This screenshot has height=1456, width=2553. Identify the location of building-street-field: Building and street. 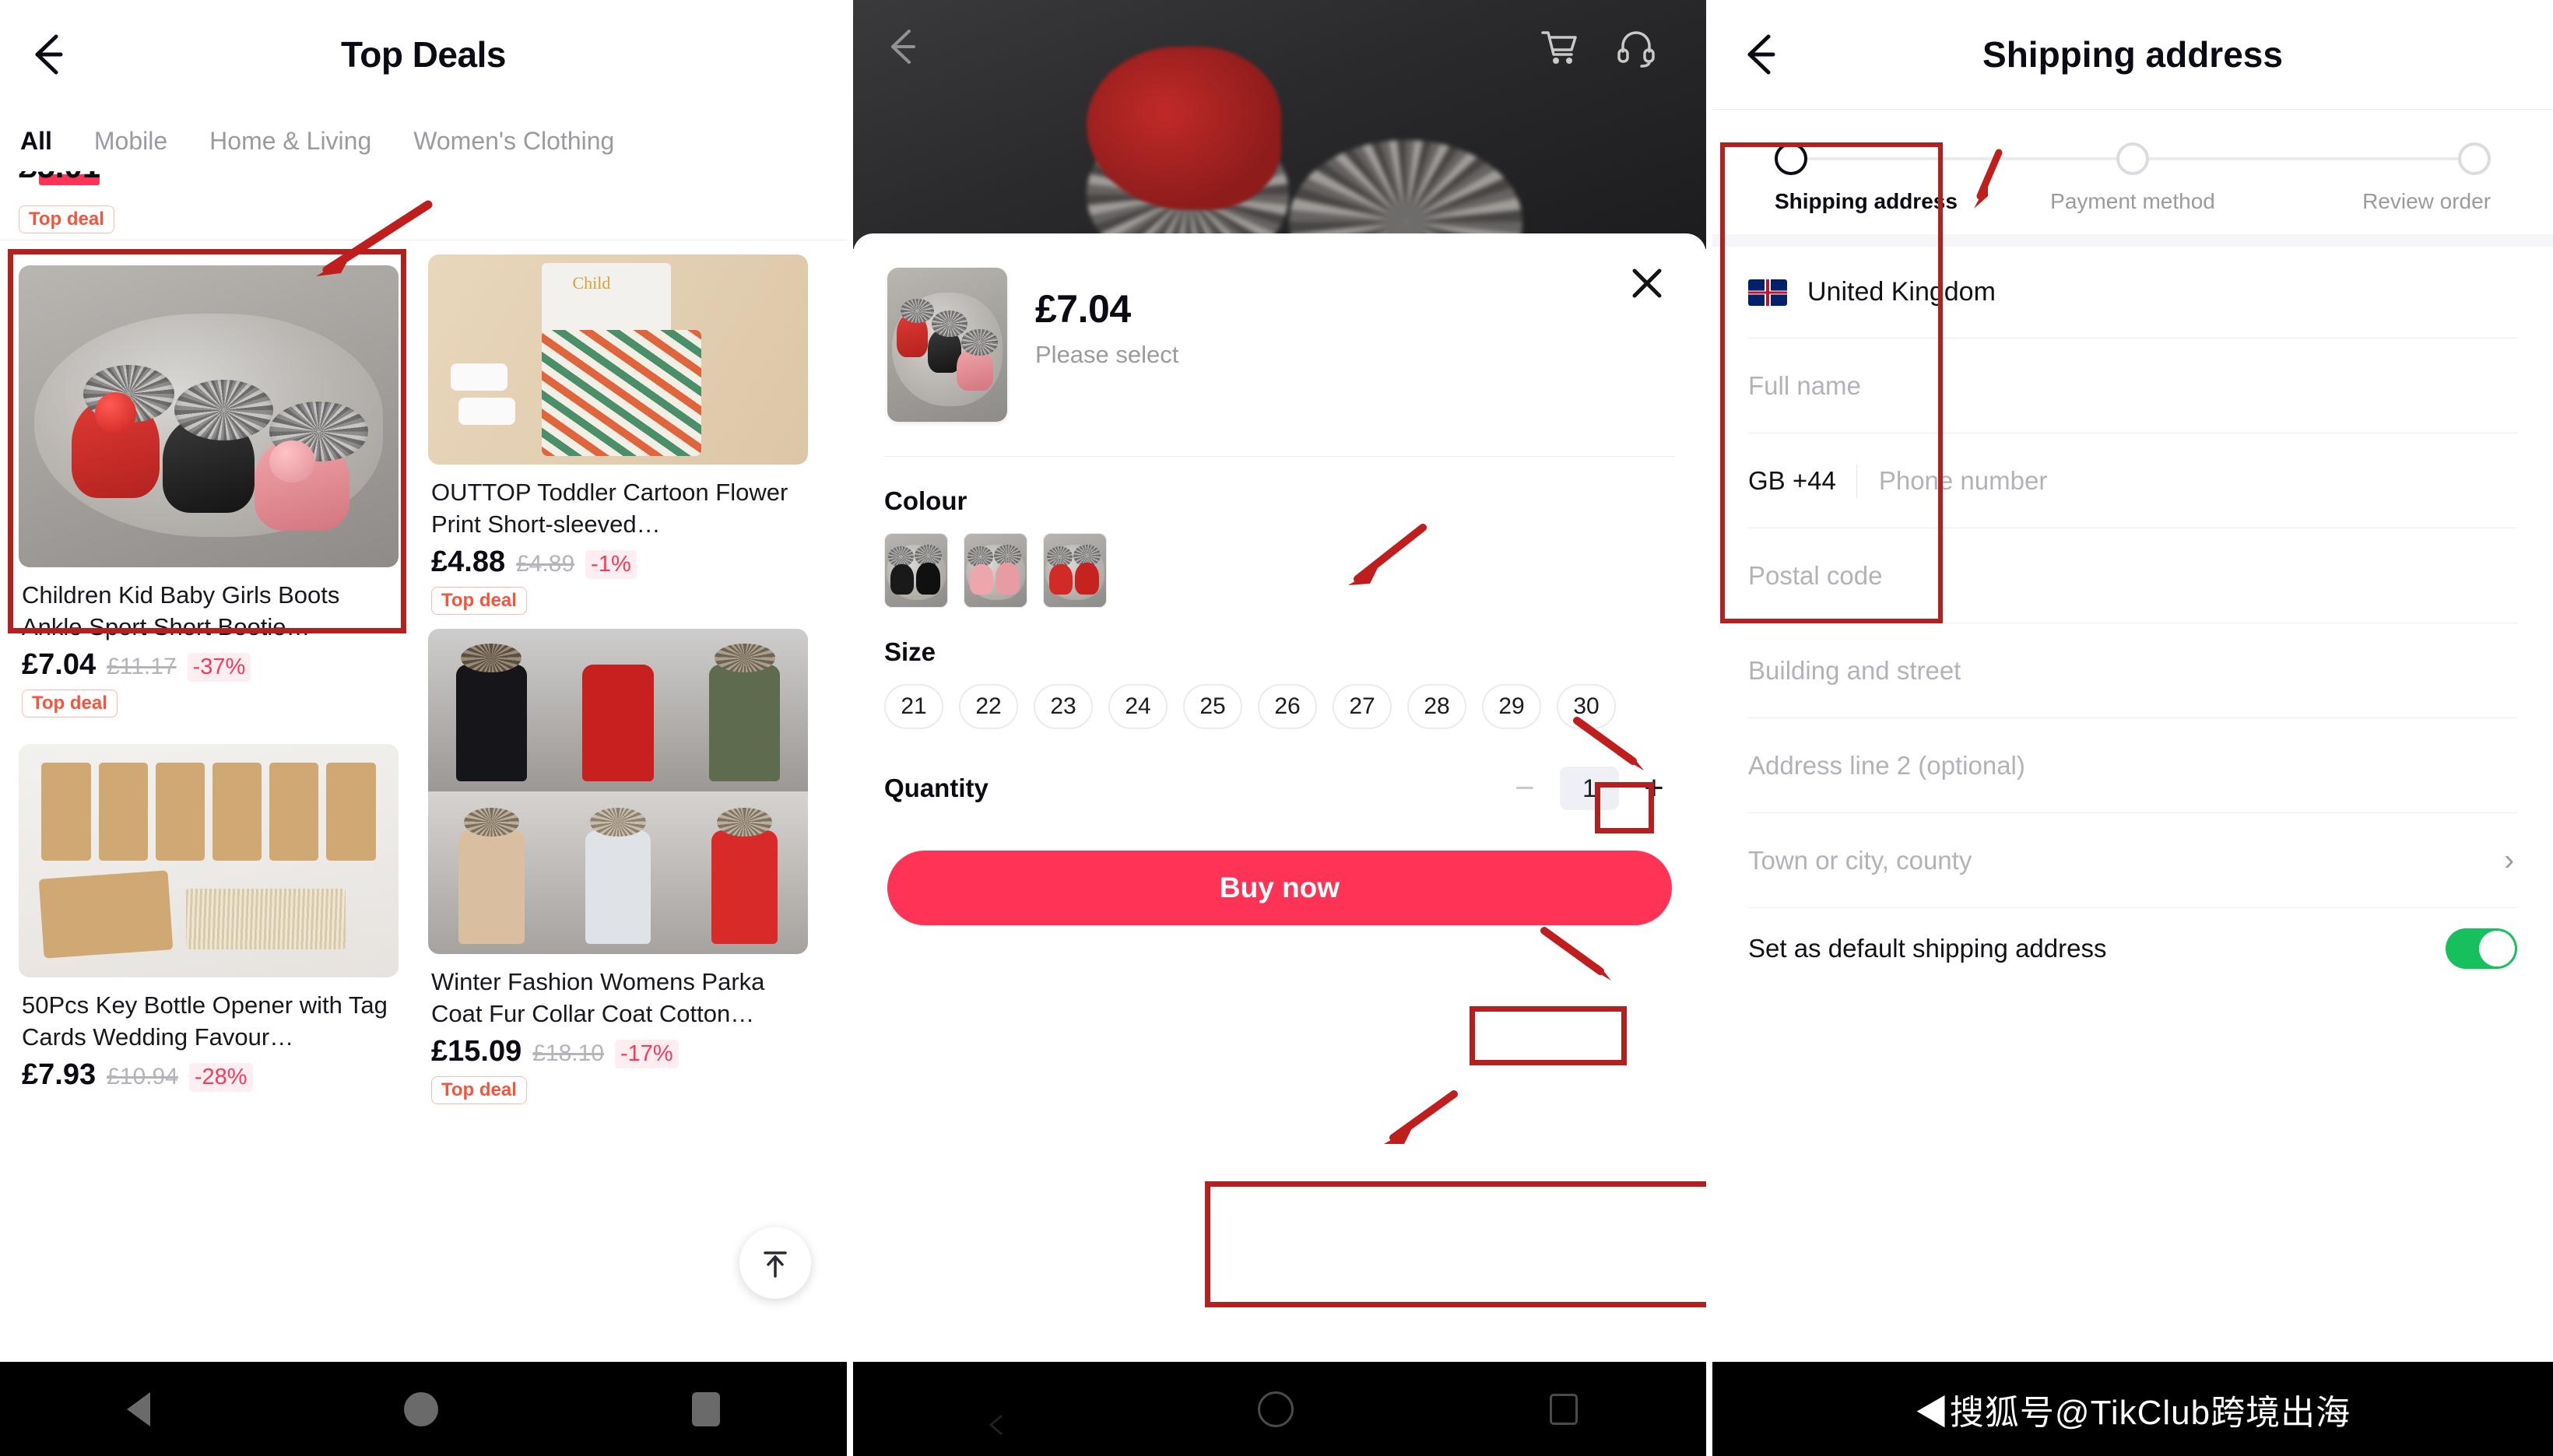
(2132, 671).